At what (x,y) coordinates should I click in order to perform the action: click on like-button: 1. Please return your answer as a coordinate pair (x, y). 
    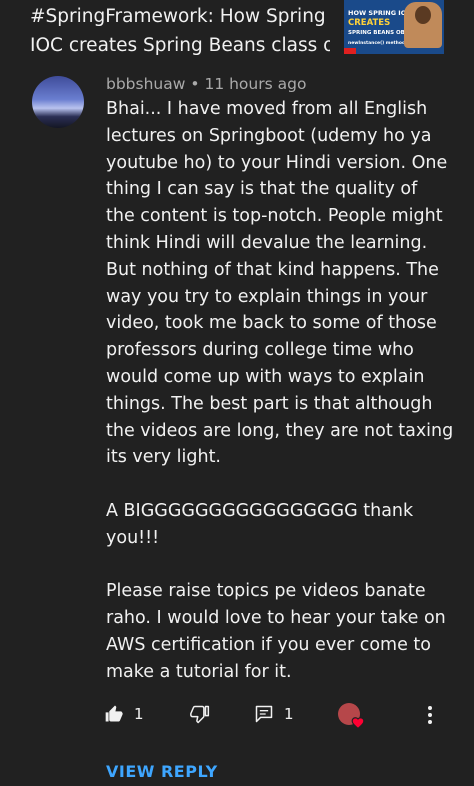
    Looking at the image, I should click on (124, 714).